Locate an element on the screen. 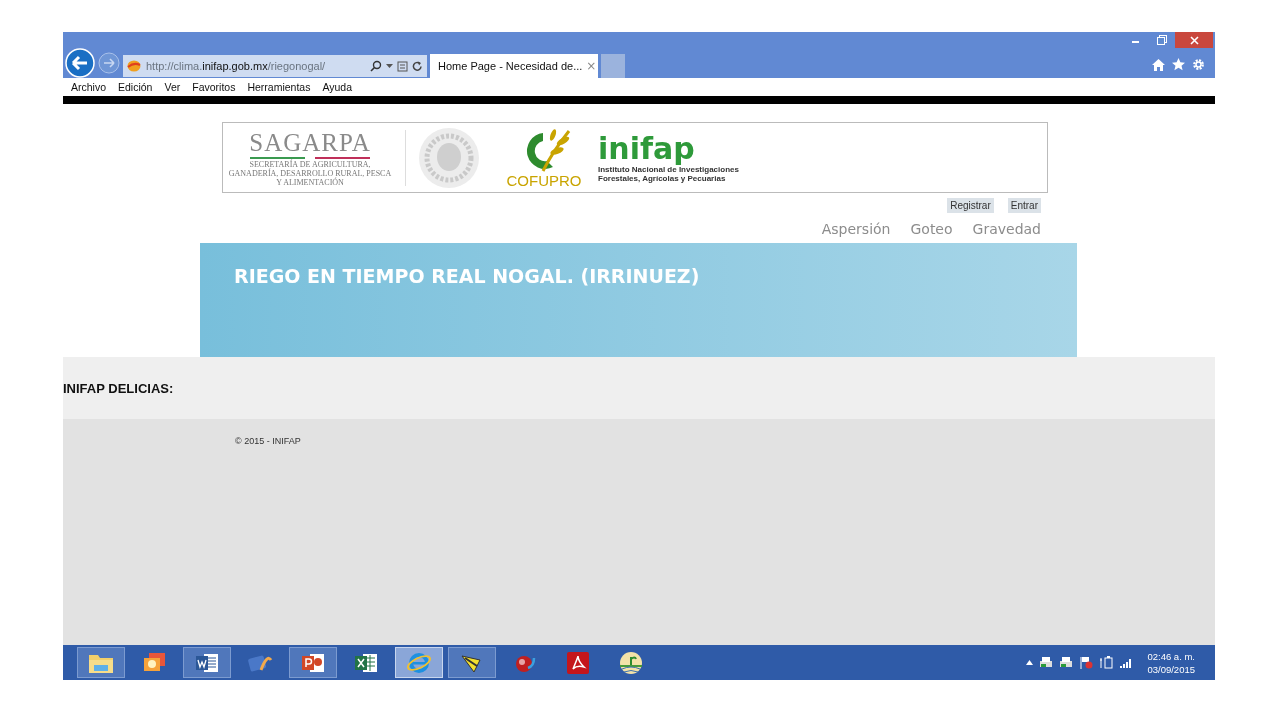 The image size is (1280, 720). site-icon is located at coordinates (134, 66).